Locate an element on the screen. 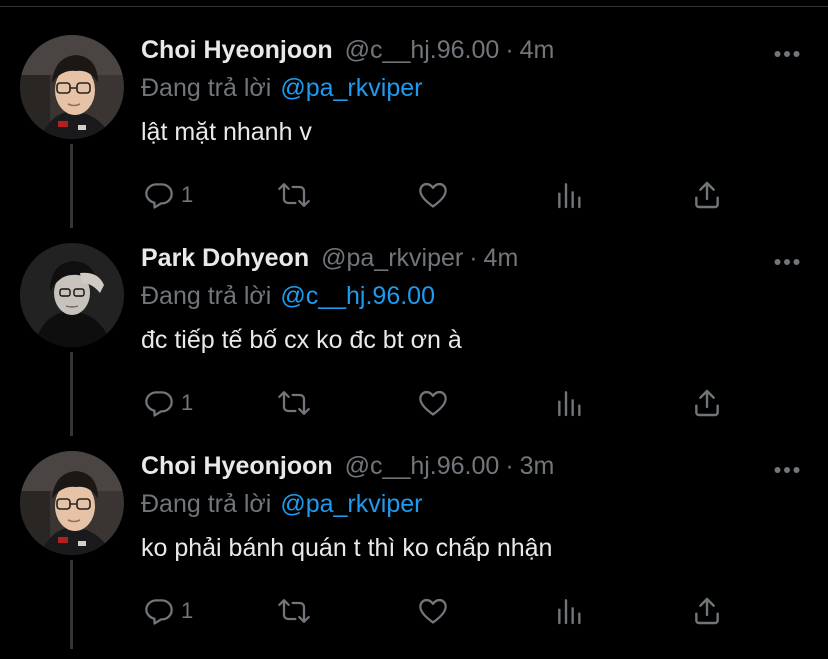 The image size is (828, 659). user-handle: @pa_rkviper is located at coordinates (392, 258).